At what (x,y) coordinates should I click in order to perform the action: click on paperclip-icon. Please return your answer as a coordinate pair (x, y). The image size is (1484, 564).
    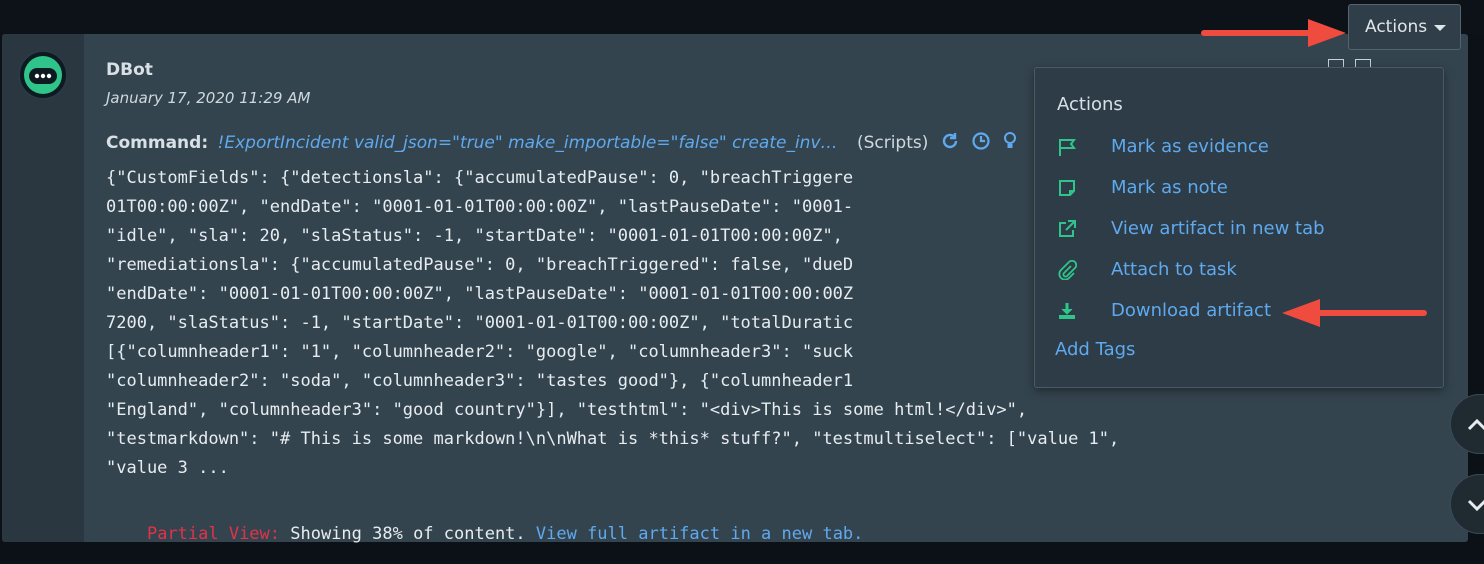
    Looking at the image, I should click on (1067, 270).